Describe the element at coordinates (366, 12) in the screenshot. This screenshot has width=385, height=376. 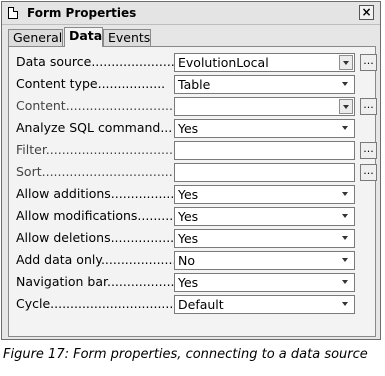
I see `close-button: ×` at that location.